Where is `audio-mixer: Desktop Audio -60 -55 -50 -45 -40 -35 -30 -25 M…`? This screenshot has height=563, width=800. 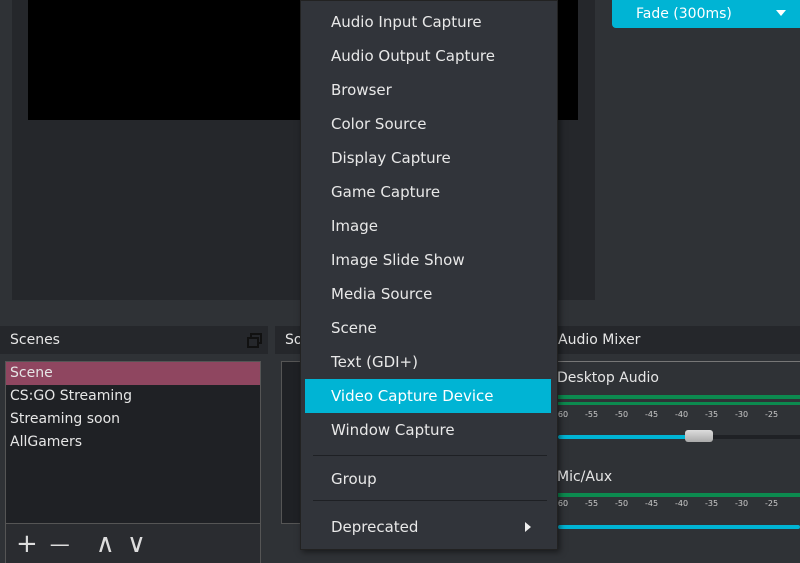 audio-mixer: Desktop Audio -60 -55 -50 -45 -40 -35 -30 -25 M… is located at coordinates (677, 462).